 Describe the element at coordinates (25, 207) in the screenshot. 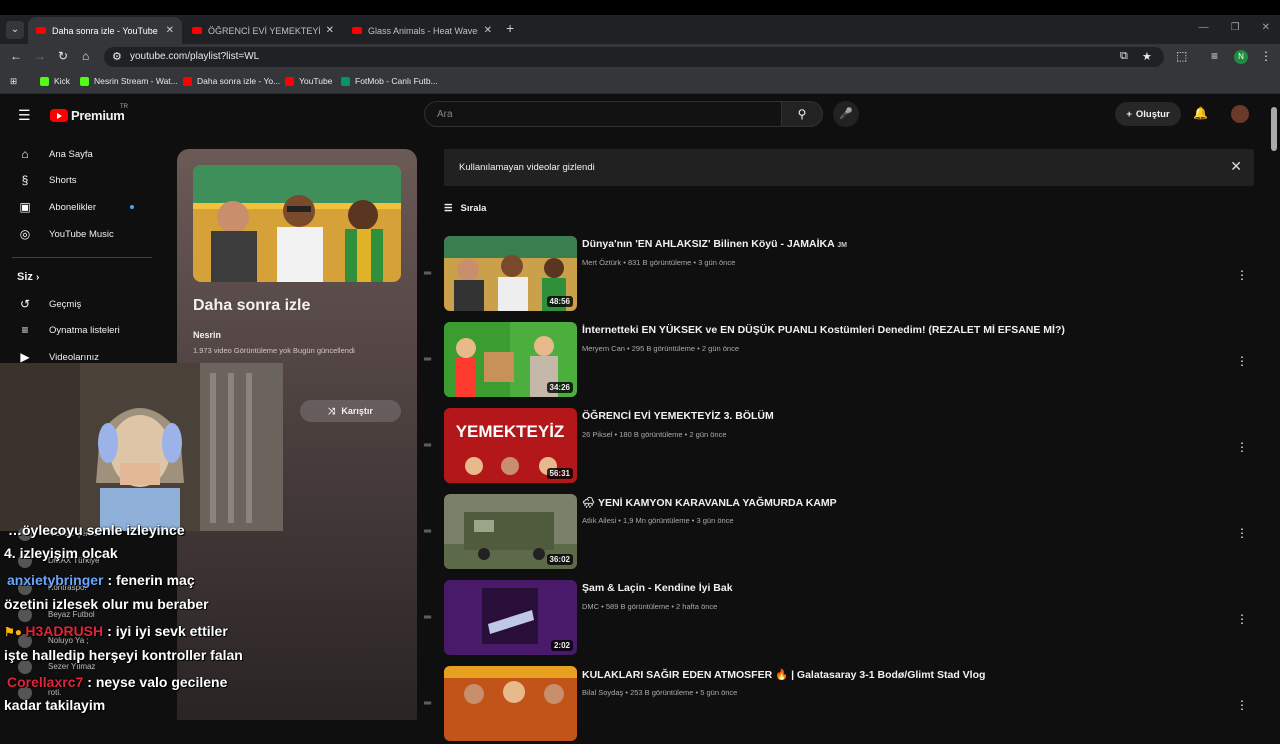

I see `subscriptions-icon: ▣` at that location.